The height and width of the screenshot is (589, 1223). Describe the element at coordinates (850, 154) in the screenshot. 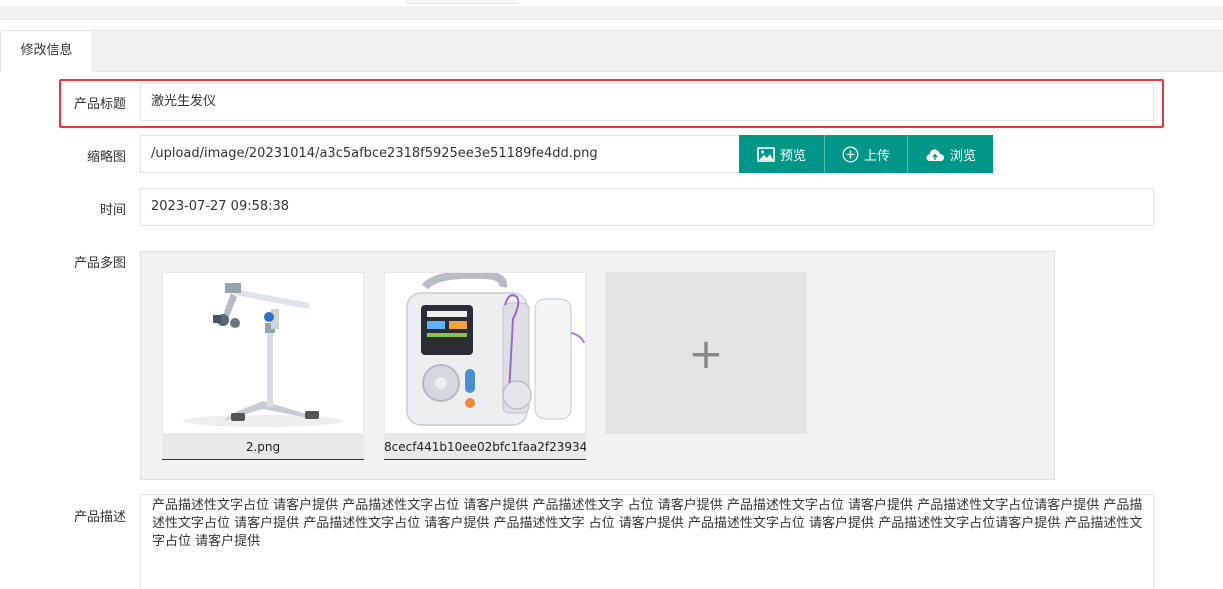

I see `plus-circle-icon` at that location.